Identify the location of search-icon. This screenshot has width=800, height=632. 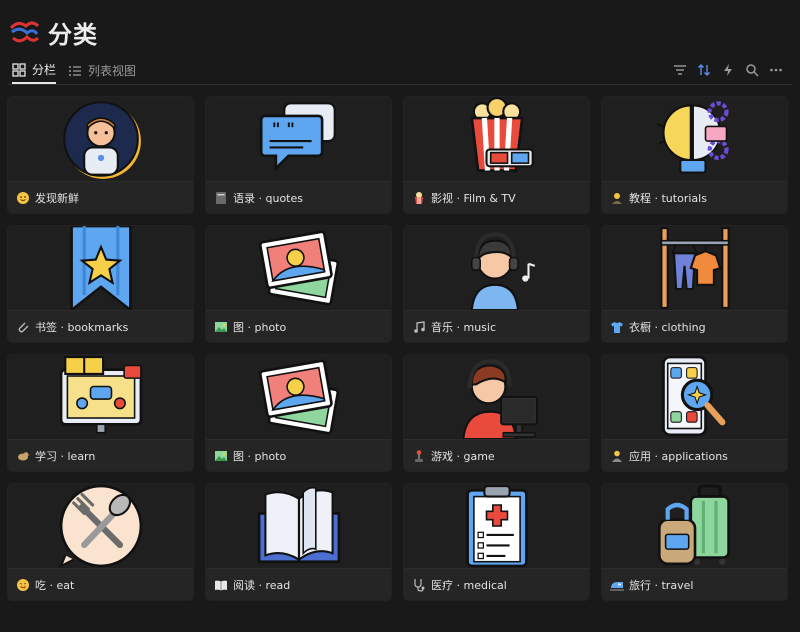
(752, 70).